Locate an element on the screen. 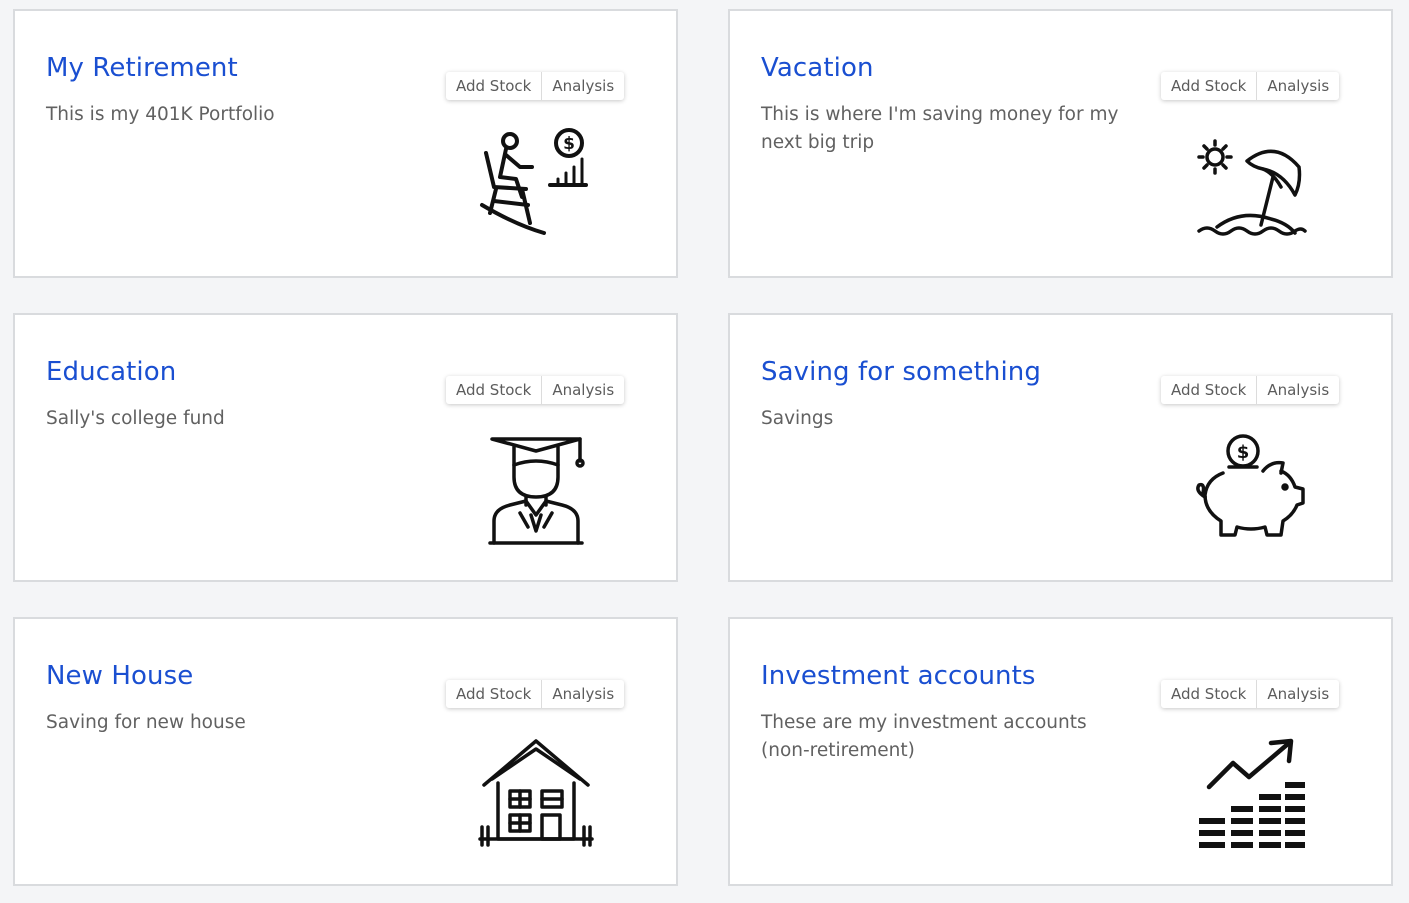  portfolio-description: This is my 401K Portfolio is located at coordinates (160, 114).